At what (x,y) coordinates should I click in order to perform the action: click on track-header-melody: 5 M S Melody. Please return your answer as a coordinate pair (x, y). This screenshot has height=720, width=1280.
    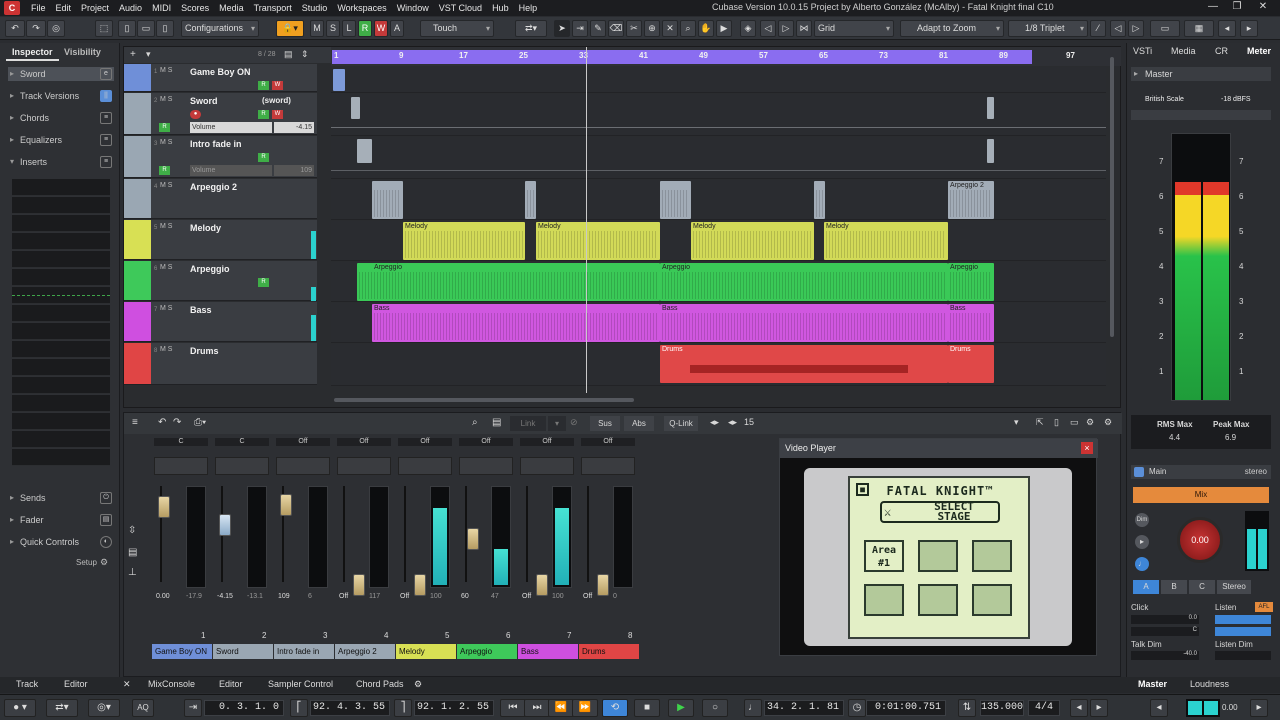
    Looking at the image, I should click on (220, 240).